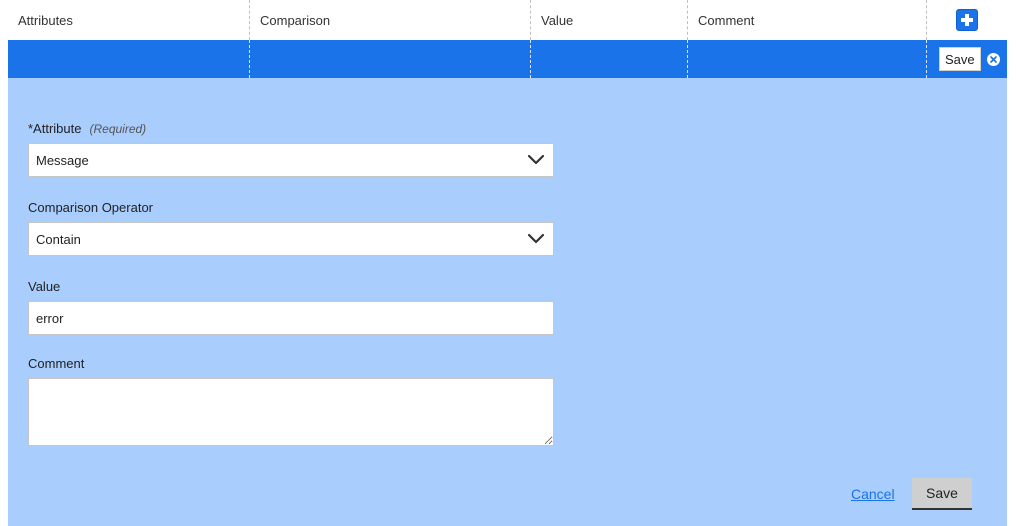  Describe the element at coordinates (129, 20) in the screenshot. I see `column-header-attributes: Attributes` at that location.